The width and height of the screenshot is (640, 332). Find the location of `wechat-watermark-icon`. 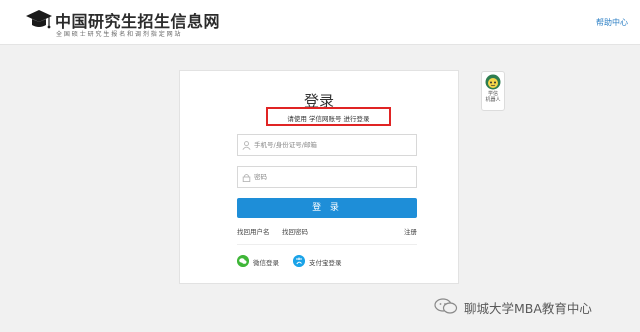

wechat-watermark-icon is located at coordinates (446, 306).